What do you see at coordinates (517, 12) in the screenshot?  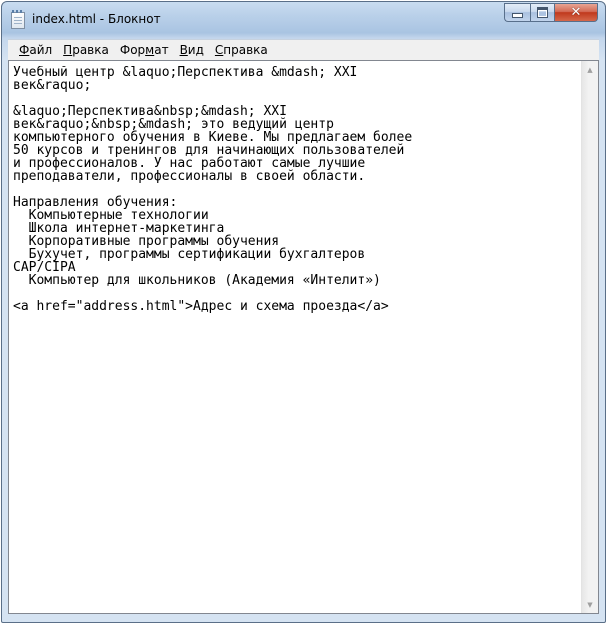 I see `minimize-button` at bounding box center [517, 12].